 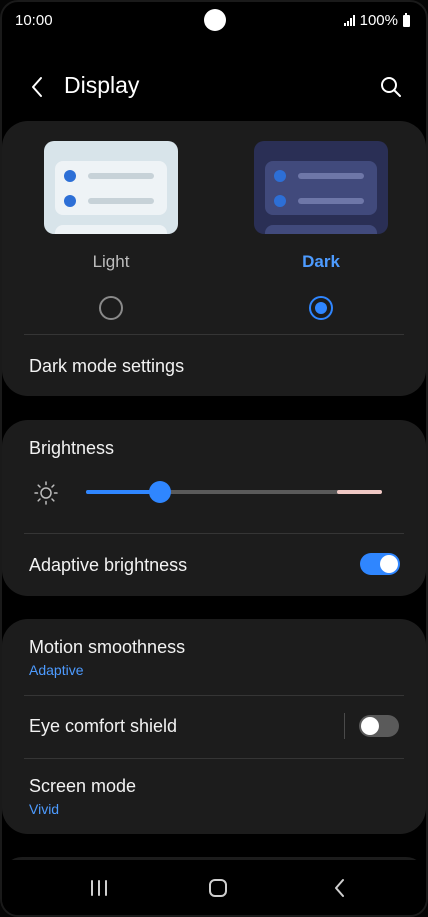 What do you see at coordinates (111, 308) in the screenshot?
I see `light-theme-radio` at bounding box center [111, 308].